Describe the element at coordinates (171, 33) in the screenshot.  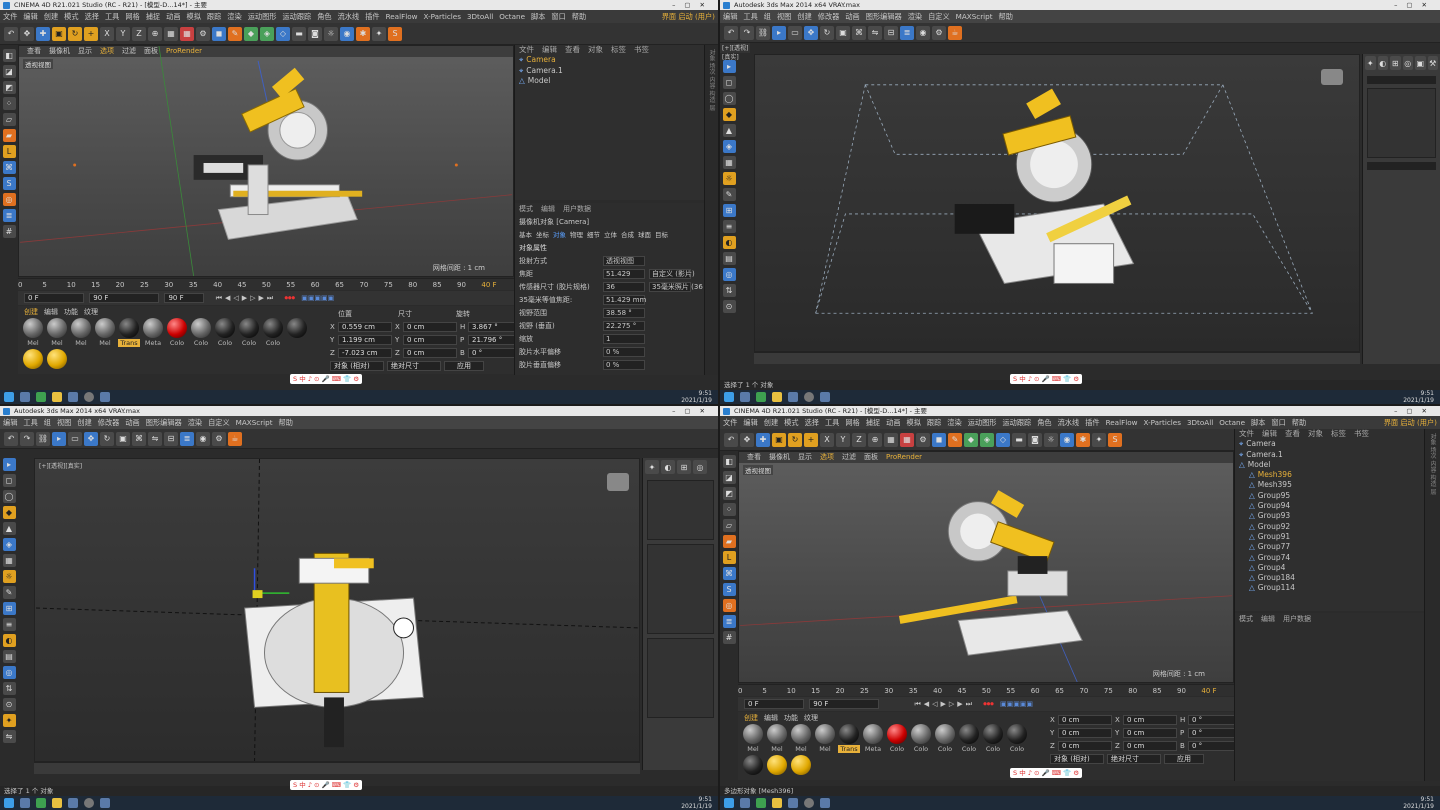
I see `render-view-icon: ▦` at that location.